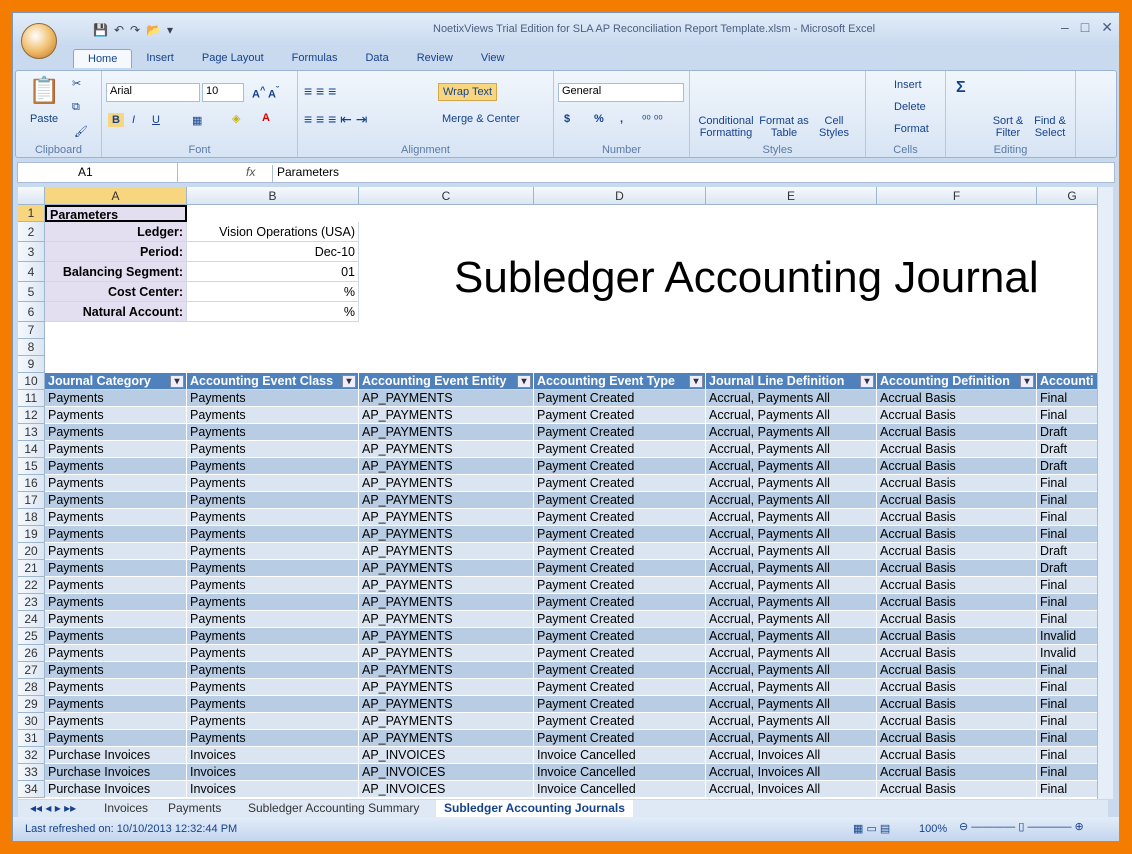 This screenshot has width=1132, height=854. Describe the element at coordinates (31, 483) in the screenshot. I see `row-header: 16` at that location.